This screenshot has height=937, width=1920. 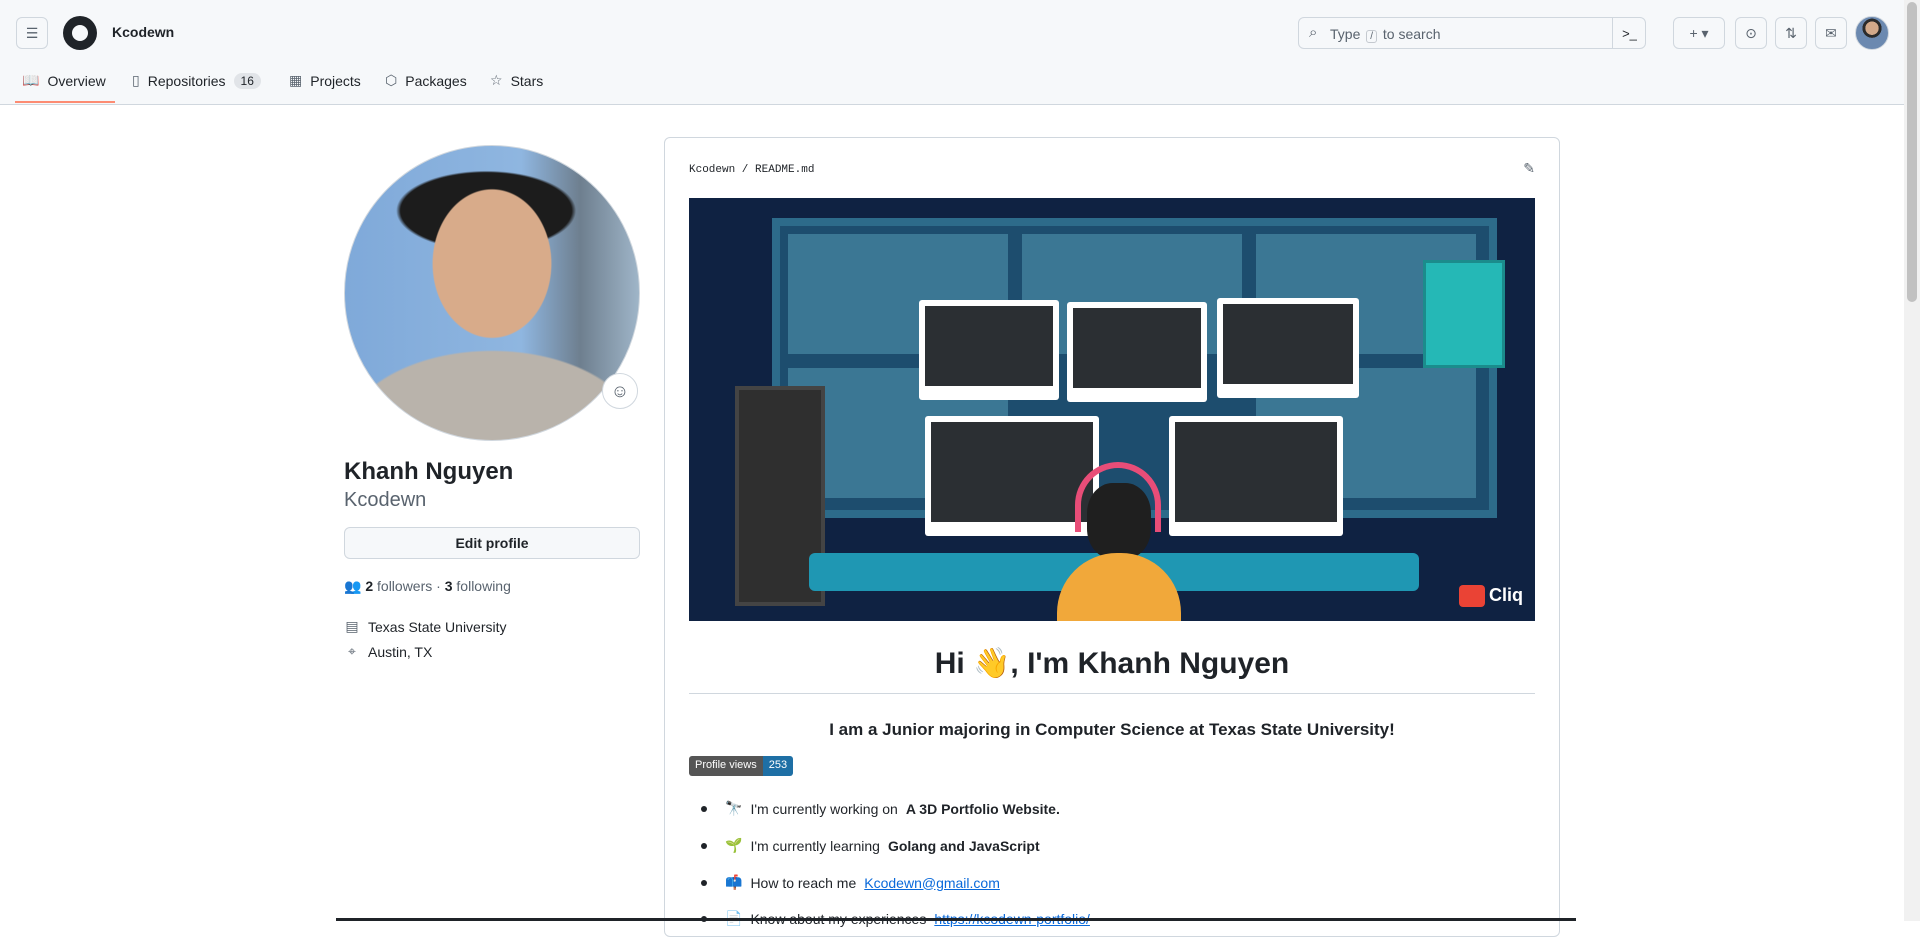 I want to click on profile-nav, so click(x=952, y=85).